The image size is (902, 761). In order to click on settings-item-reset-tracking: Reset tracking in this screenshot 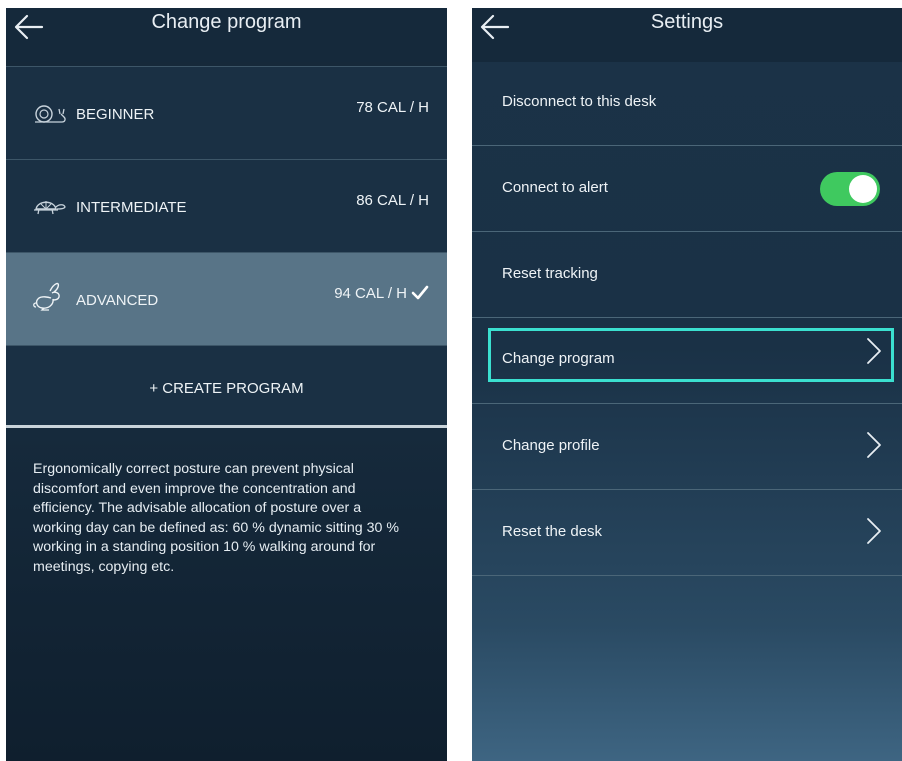, I will do `click(687, 275)`.